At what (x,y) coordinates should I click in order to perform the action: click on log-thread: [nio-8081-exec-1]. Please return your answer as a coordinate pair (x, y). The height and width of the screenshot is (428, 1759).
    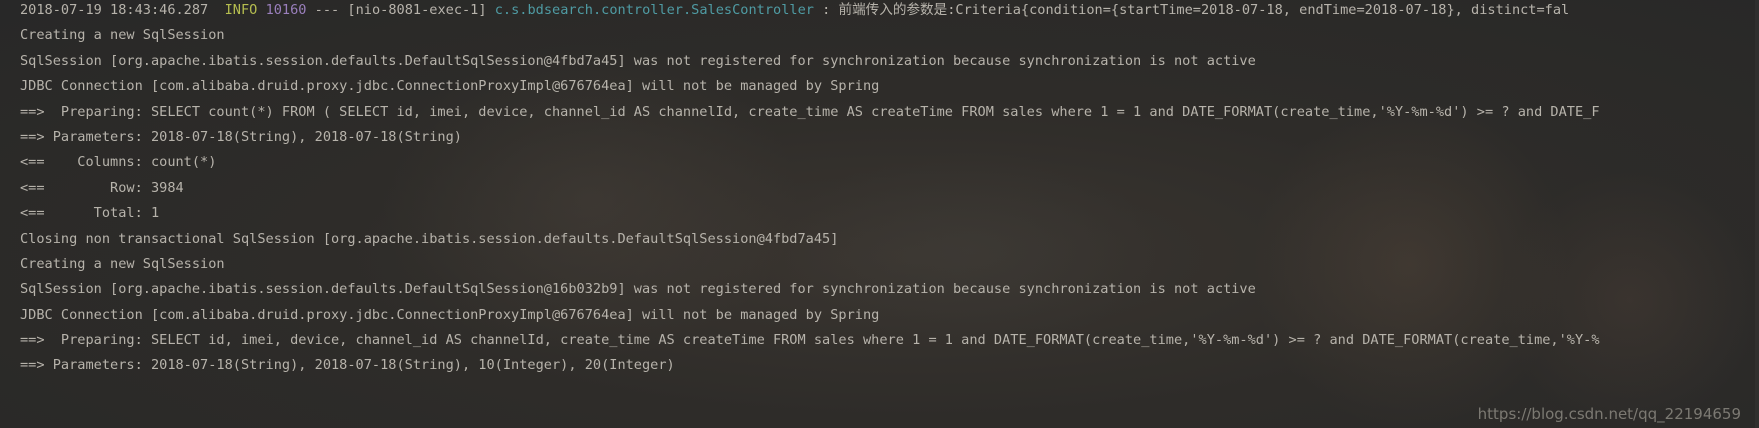
    Looking at the image, I should click on (417, 10).